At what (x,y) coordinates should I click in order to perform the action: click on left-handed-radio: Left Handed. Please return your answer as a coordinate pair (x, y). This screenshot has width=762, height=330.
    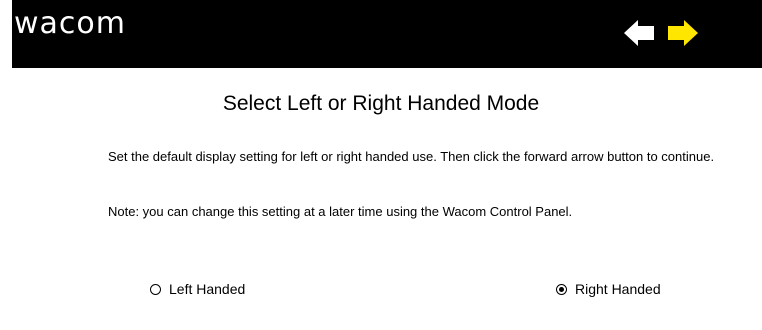
    Looking at the image, I should click on (197, 289).